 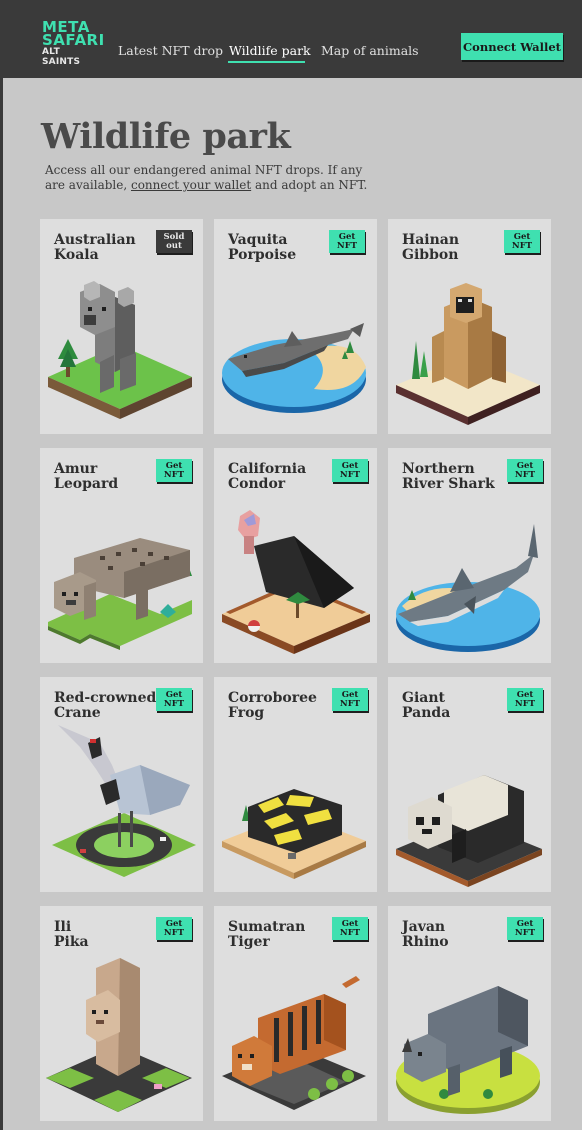 I want to click on animal-name-line-1: Sumatran, so click(x=267, y=927).